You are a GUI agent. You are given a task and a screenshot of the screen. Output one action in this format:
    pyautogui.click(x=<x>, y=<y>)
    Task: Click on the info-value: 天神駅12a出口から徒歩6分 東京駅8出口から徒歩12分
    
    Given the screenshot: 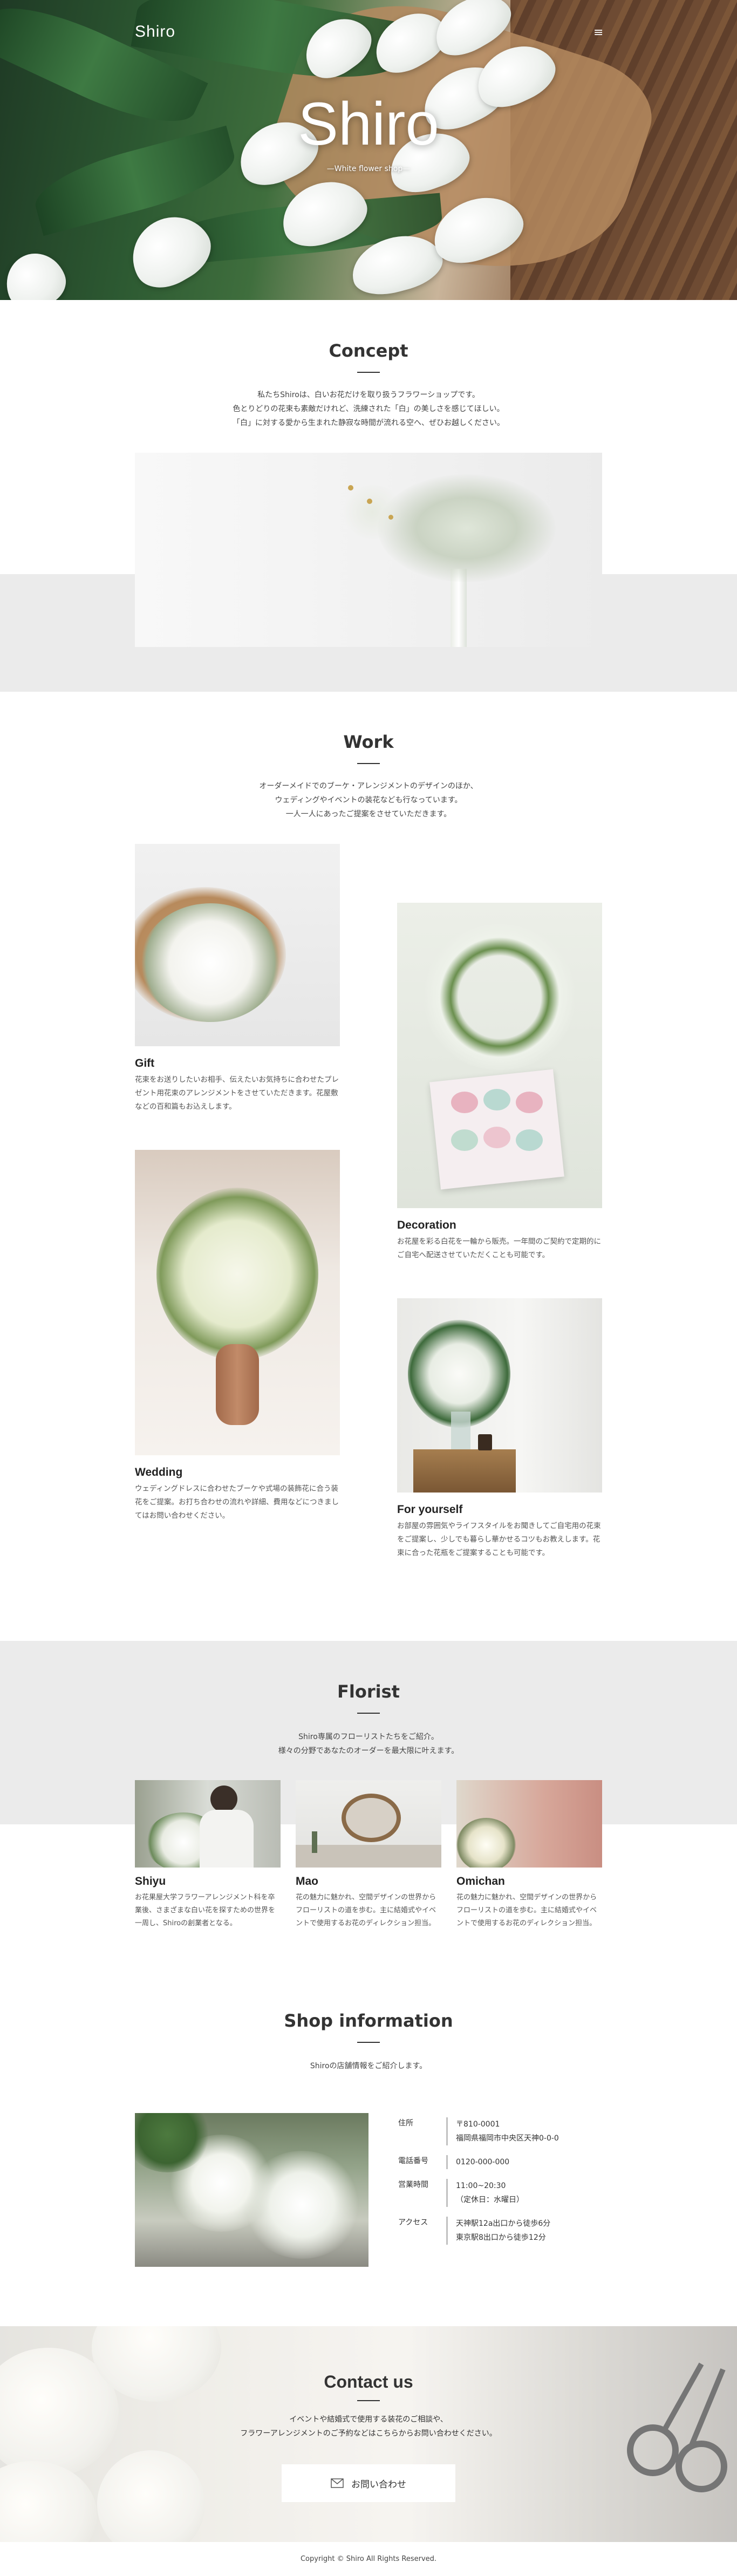 What is the action you would take?
    pyautogui.click(x=498, y=2231)
    